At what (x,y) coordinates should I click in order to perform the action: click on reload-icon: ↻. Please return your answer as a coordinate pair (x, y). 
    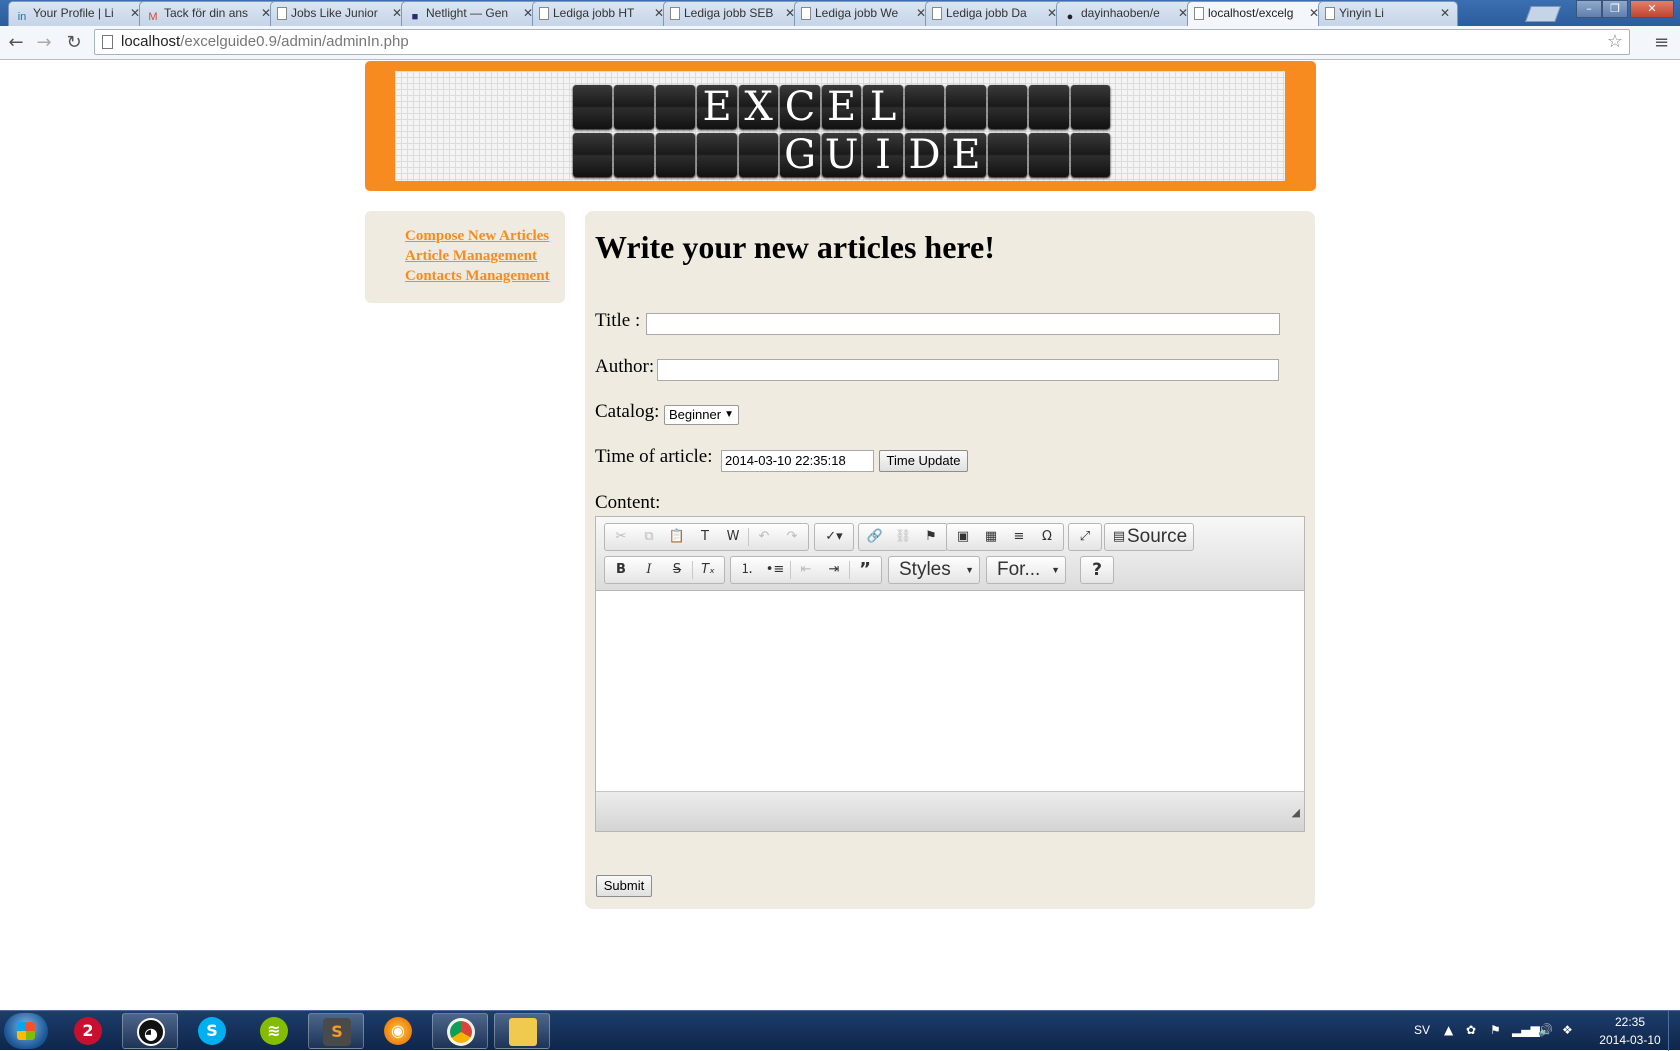
    Looking at the image, I should click on (74, 43).